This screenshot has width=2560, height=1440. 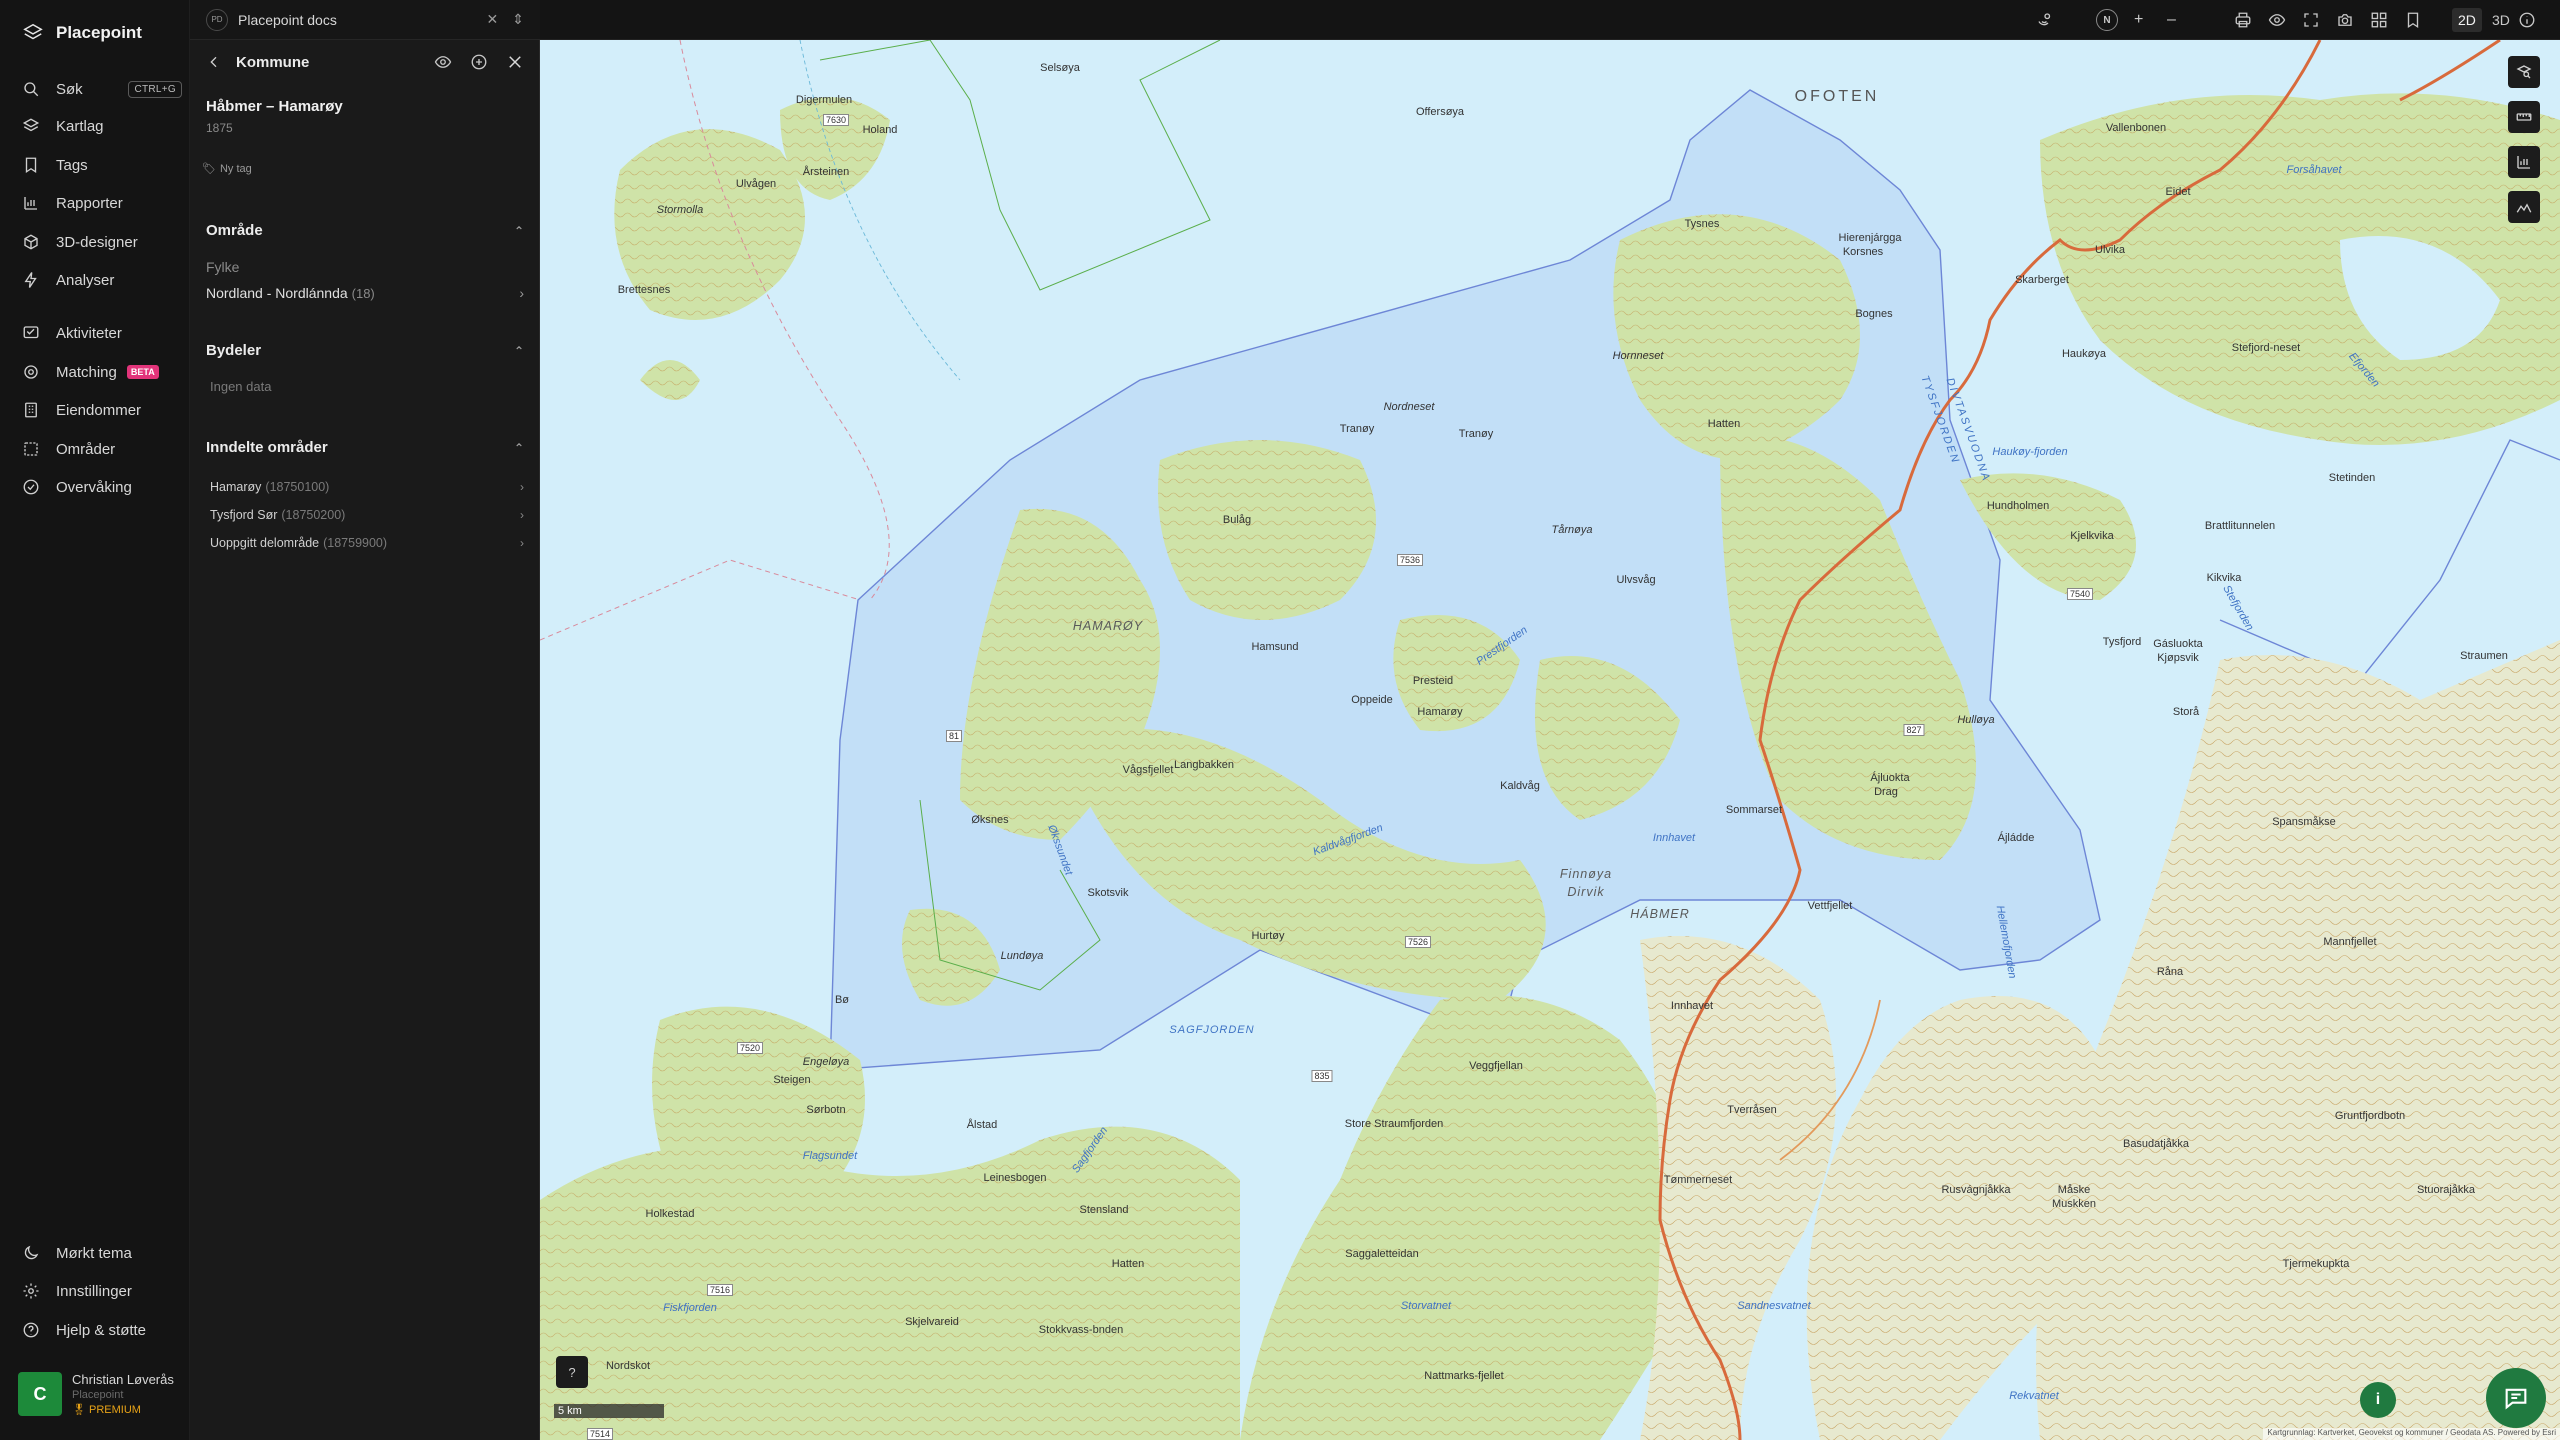 What do you see at coordinates (365, 293) in the screenshot?
I see `county-link: Nordland - Nordlánnda (18) ›` at bounding box center [365, 293].